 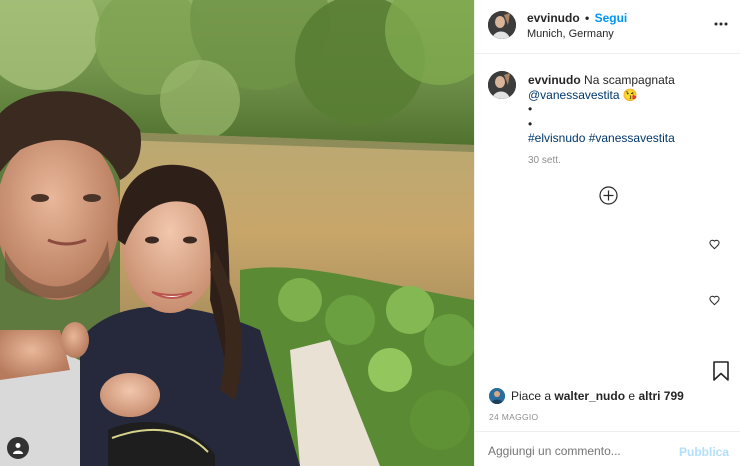 I want to click on caption-avatar, so click(x=502, y=85).